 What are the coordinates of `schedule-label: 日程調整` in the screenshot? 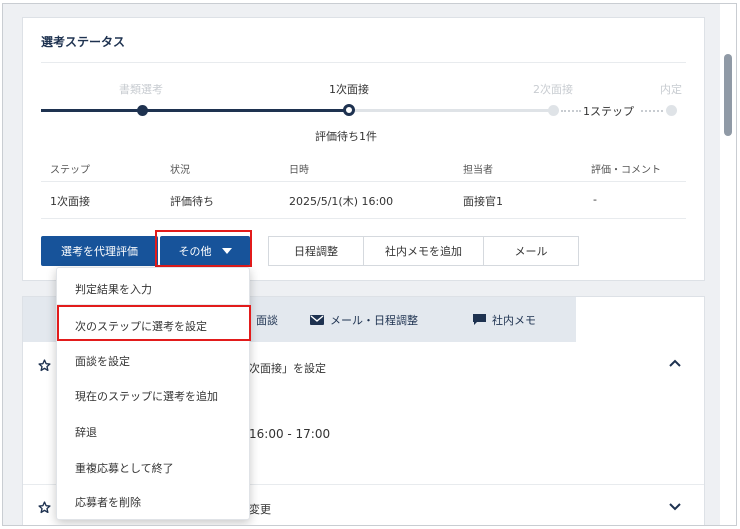 It's located at (316, 251).